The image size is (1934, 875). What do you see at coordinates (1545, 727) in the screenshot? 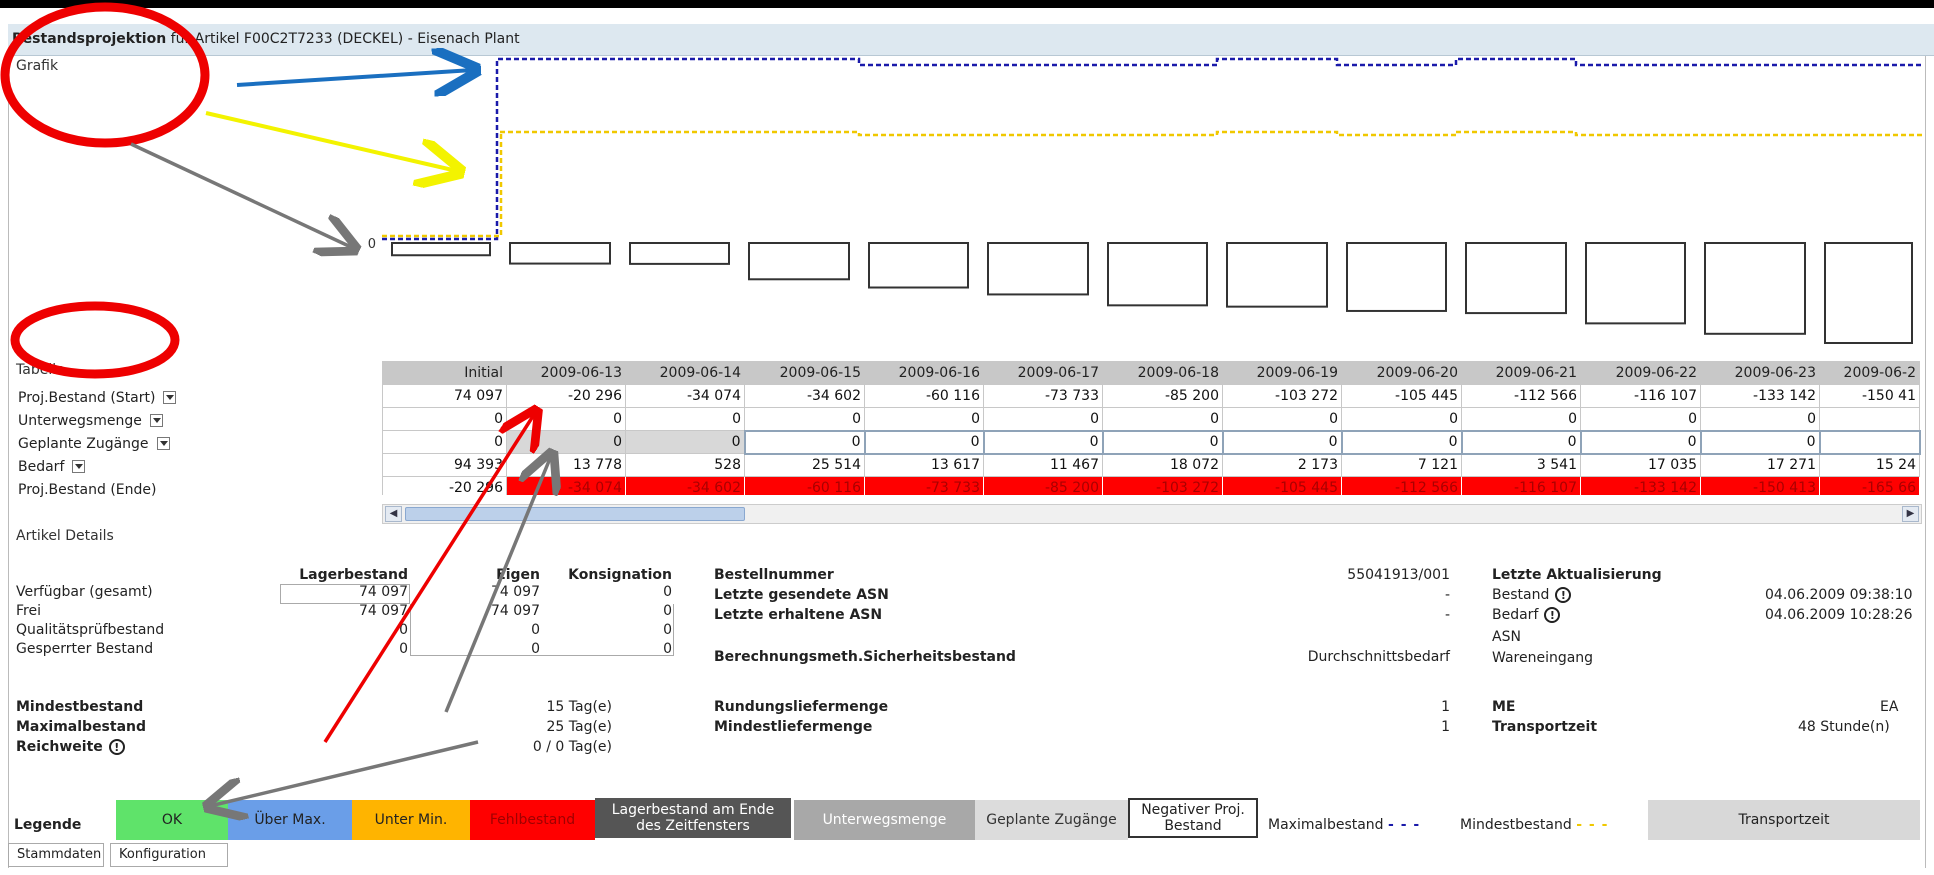
I see `transport-label: Transportzeit` at bounding box center [1545, 727].